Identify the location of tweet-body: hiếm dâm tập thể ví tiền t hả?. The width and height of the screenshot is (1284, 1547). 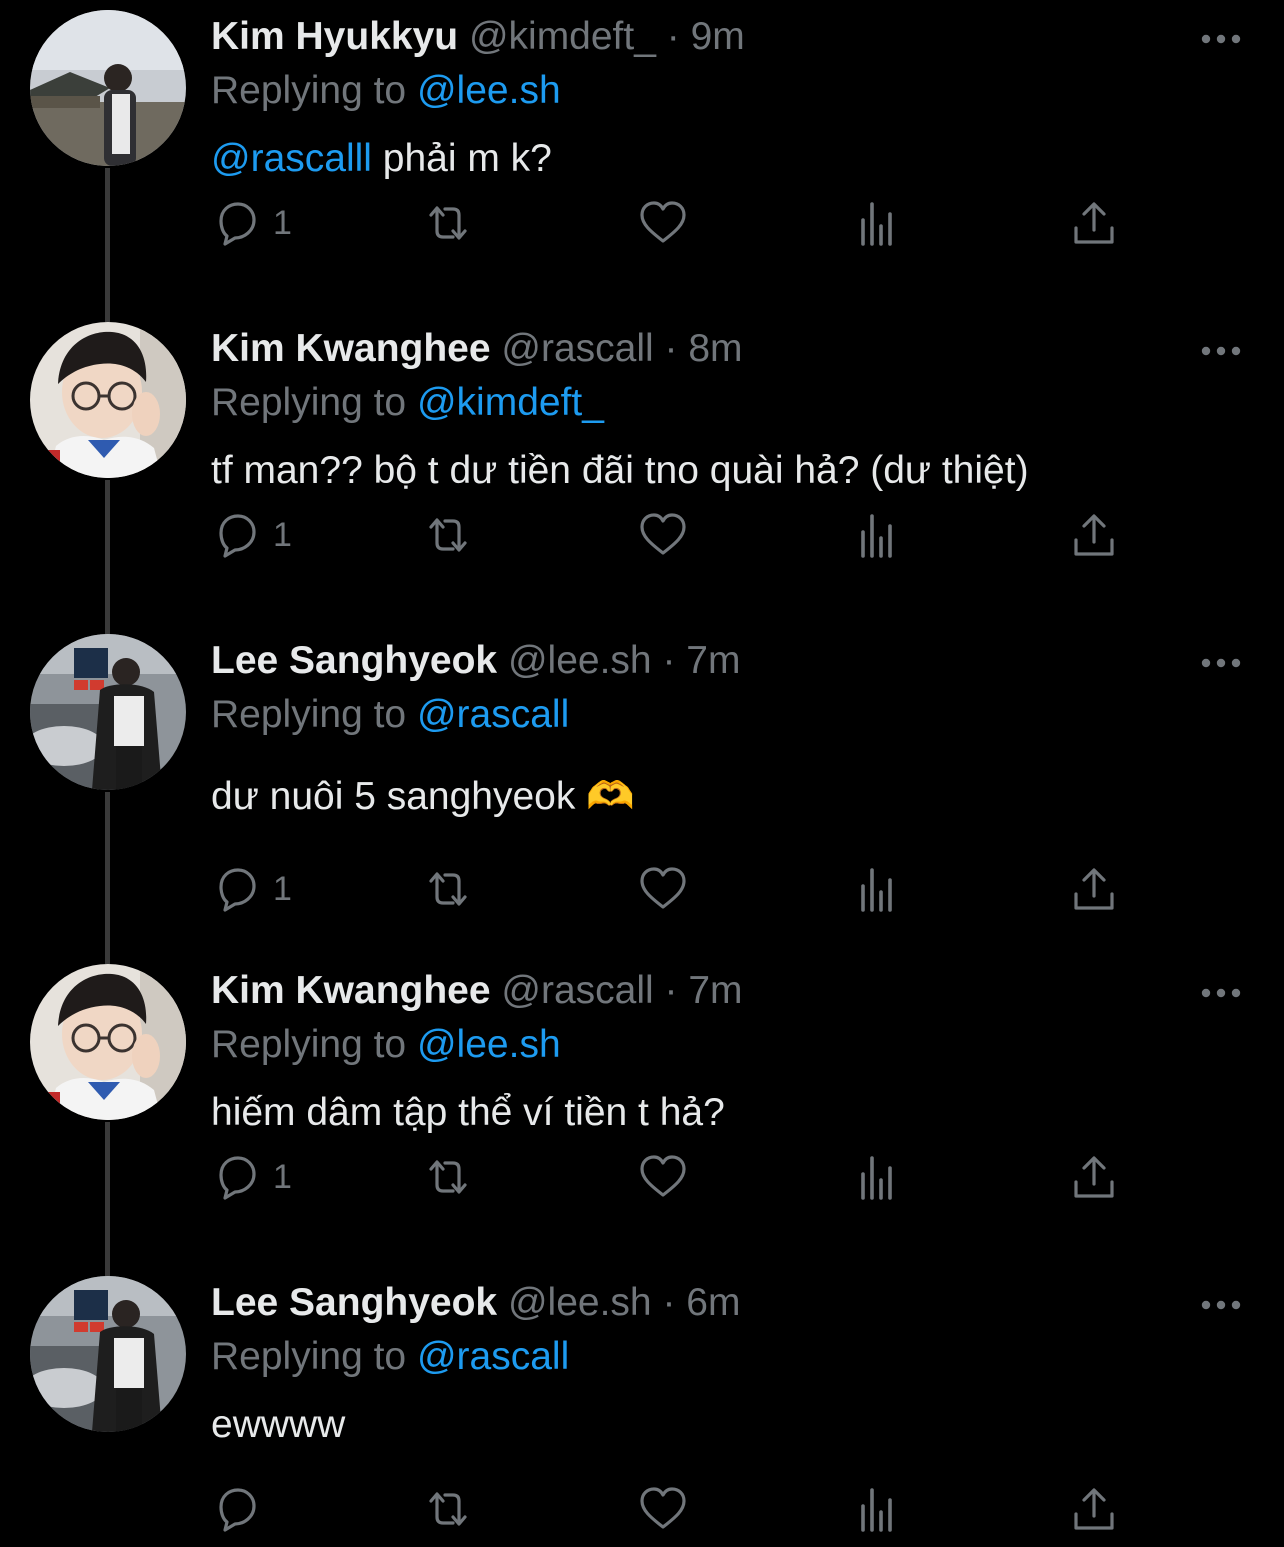
(468, 1112).